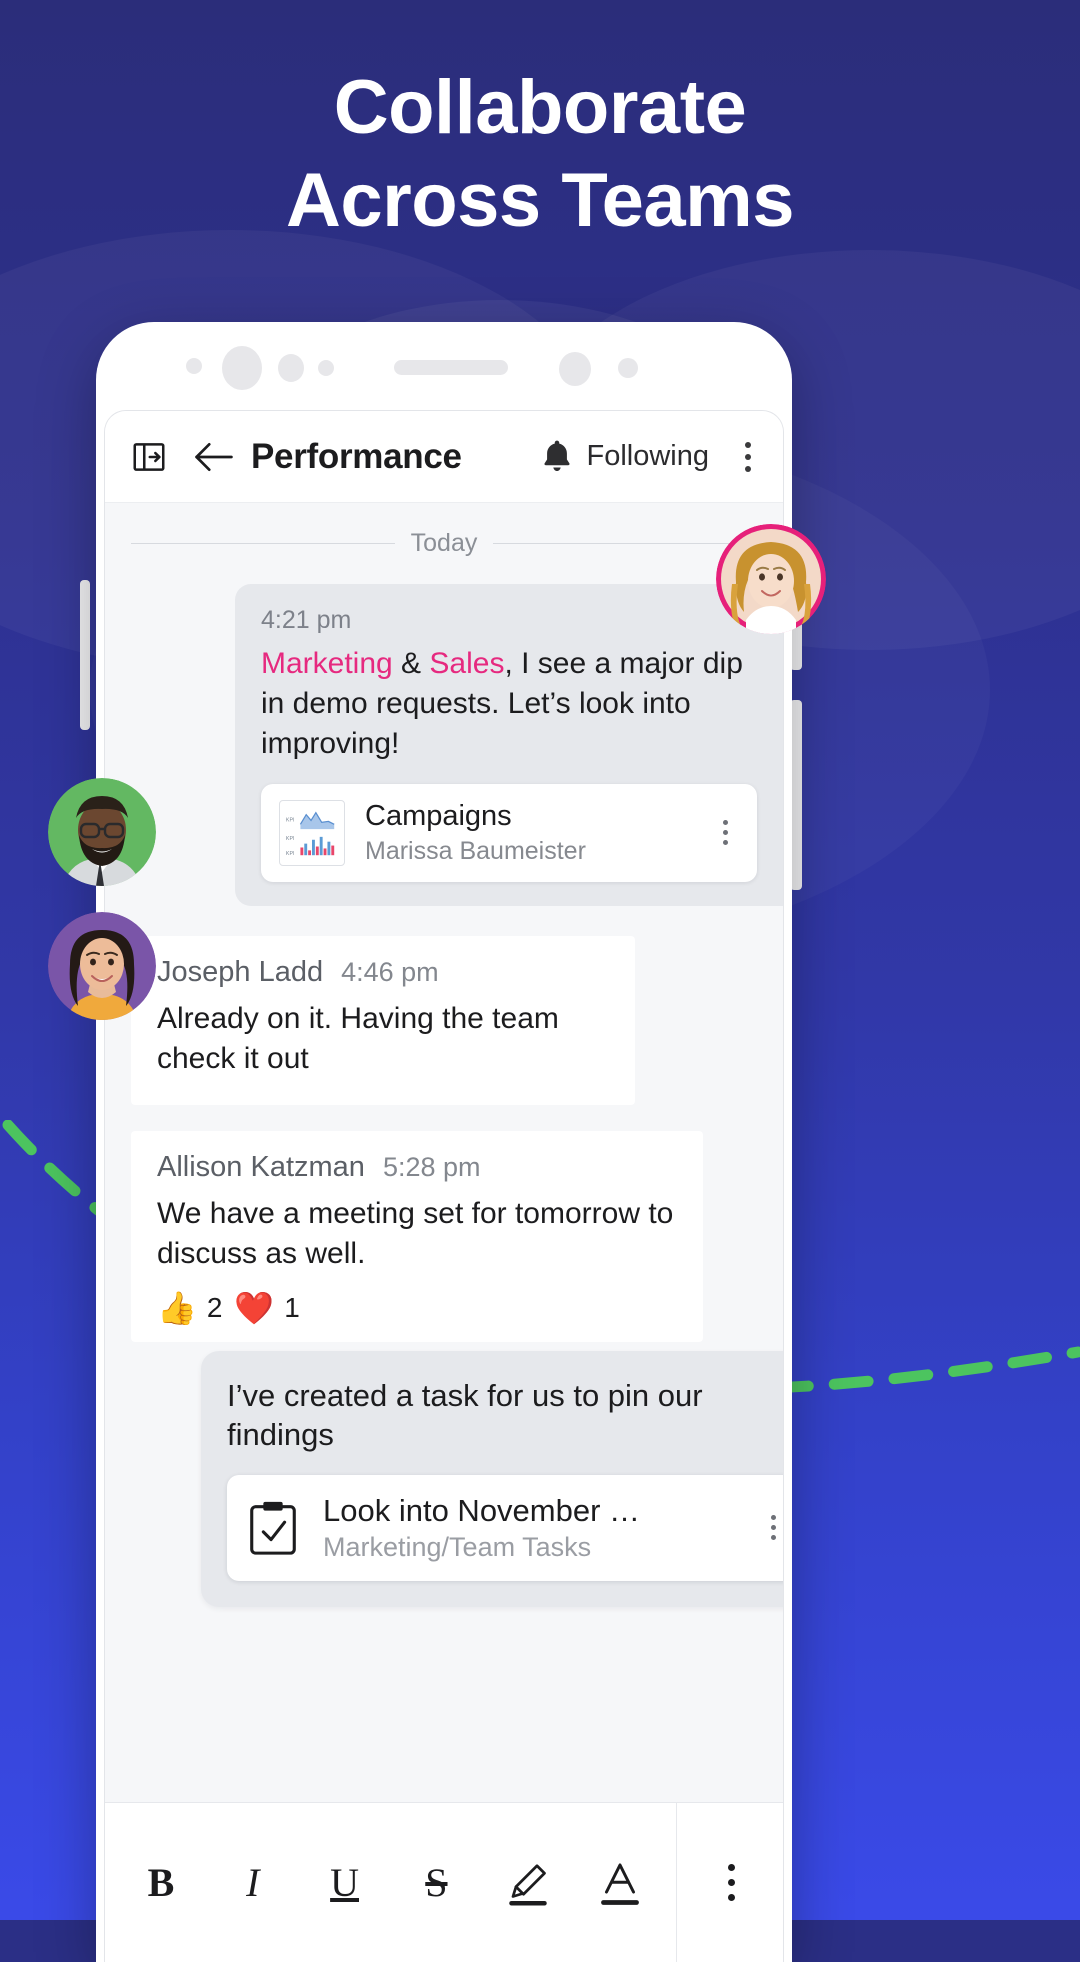 This screenshot has height=1962, width=1080. Describe the element at coordinates (431, 1166) in the screenshot. I see `message-timestamp: 5:28 pm` at that location.